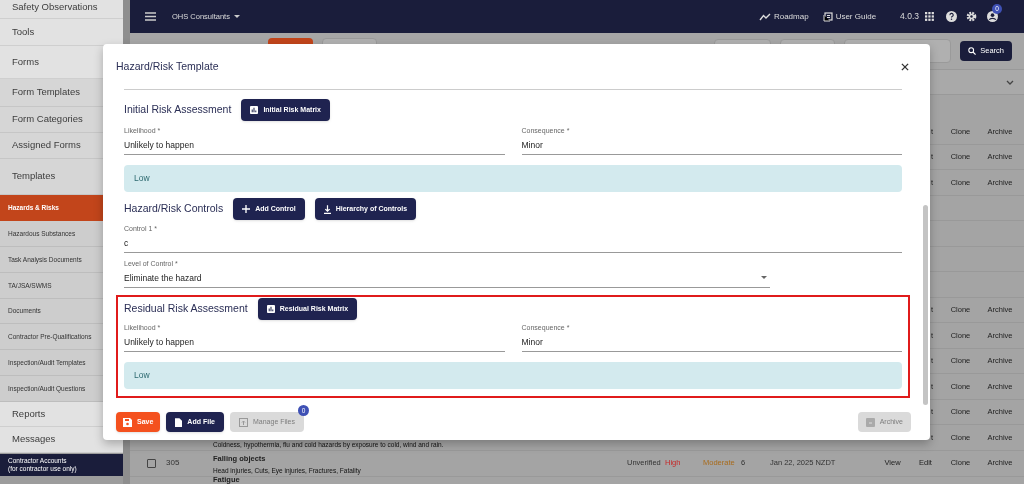 This screenshot has height=484, width=1024. What do you see at coordinates (971, 16) in the screenshot?
I see `settings-icon` at bounding box center [971, 16].